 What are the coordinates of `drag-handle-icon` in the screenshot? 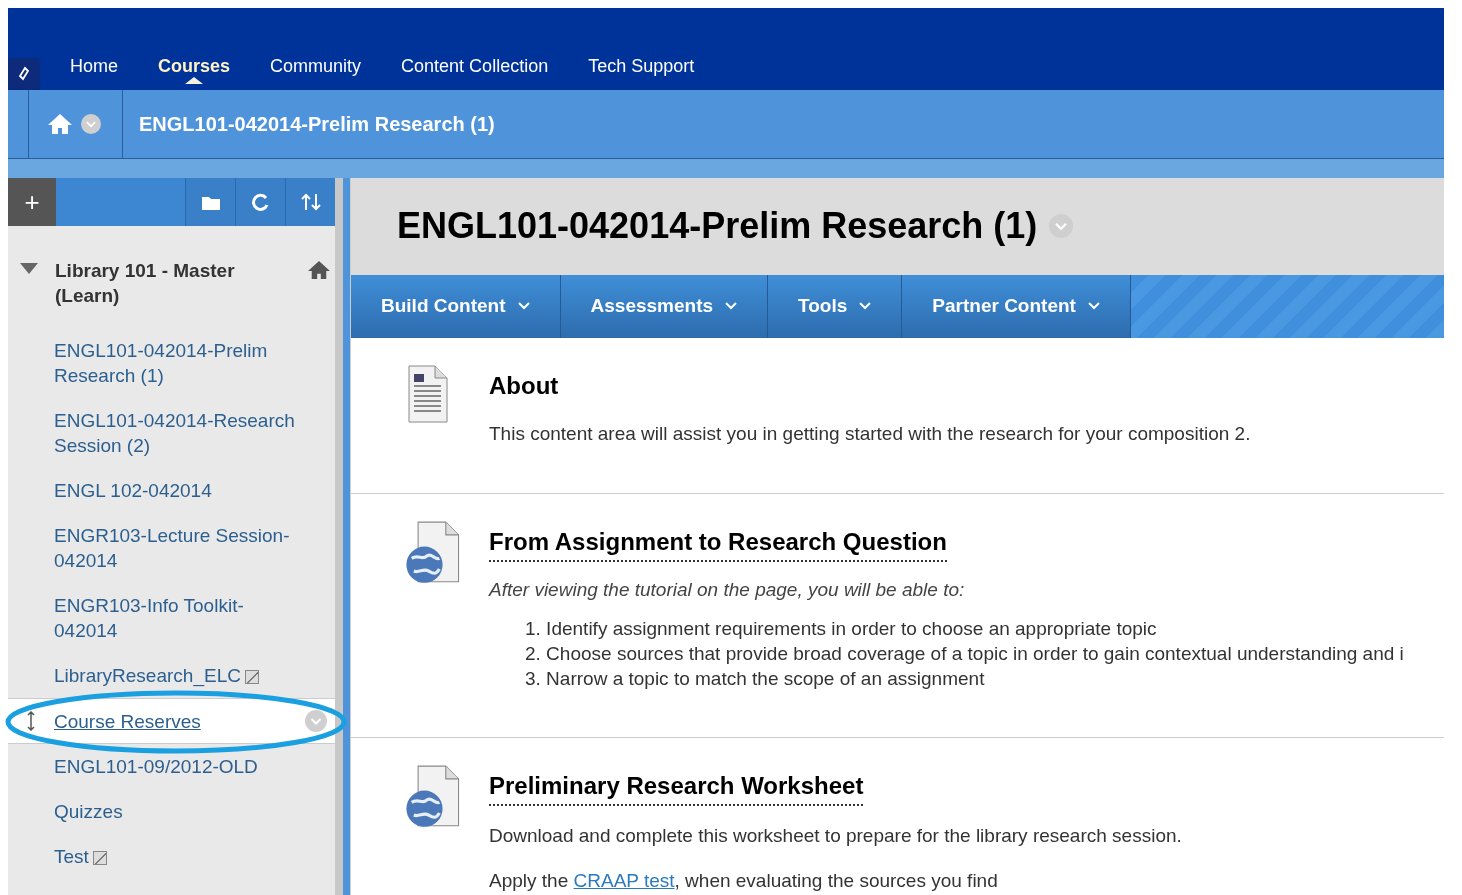 It's located at (31, 721).